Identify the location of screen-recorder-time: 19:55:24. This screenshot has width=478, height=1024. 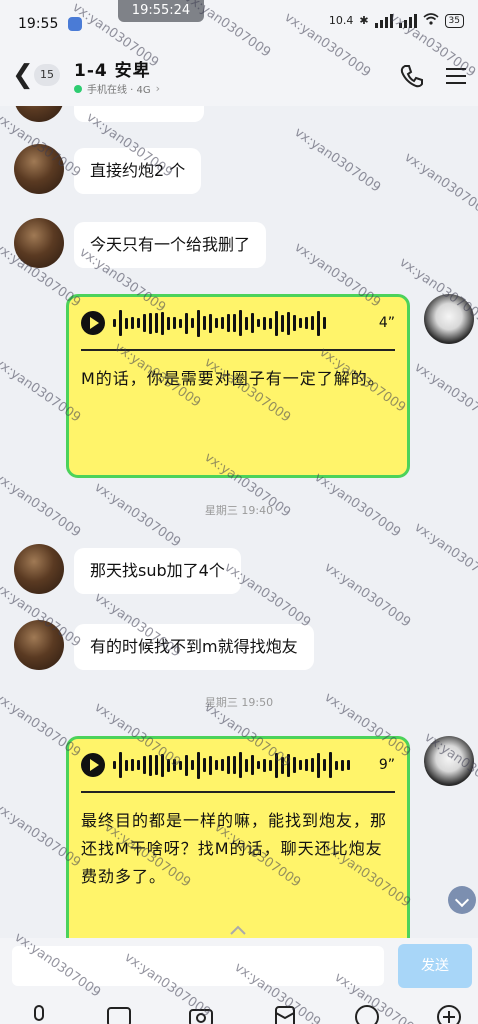
(161, 11).